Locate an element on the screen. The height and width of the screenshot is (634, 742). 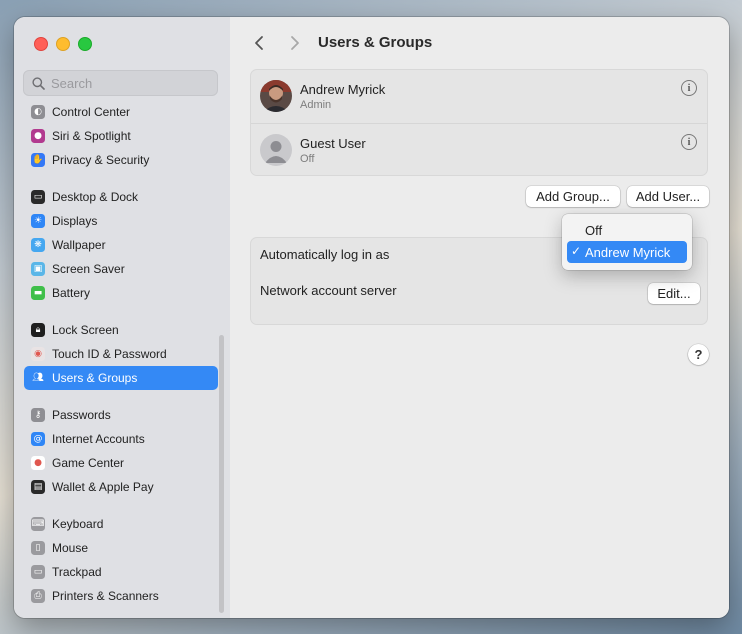
sidebar-item-label: Control Center is located at coordinates (91, 112).